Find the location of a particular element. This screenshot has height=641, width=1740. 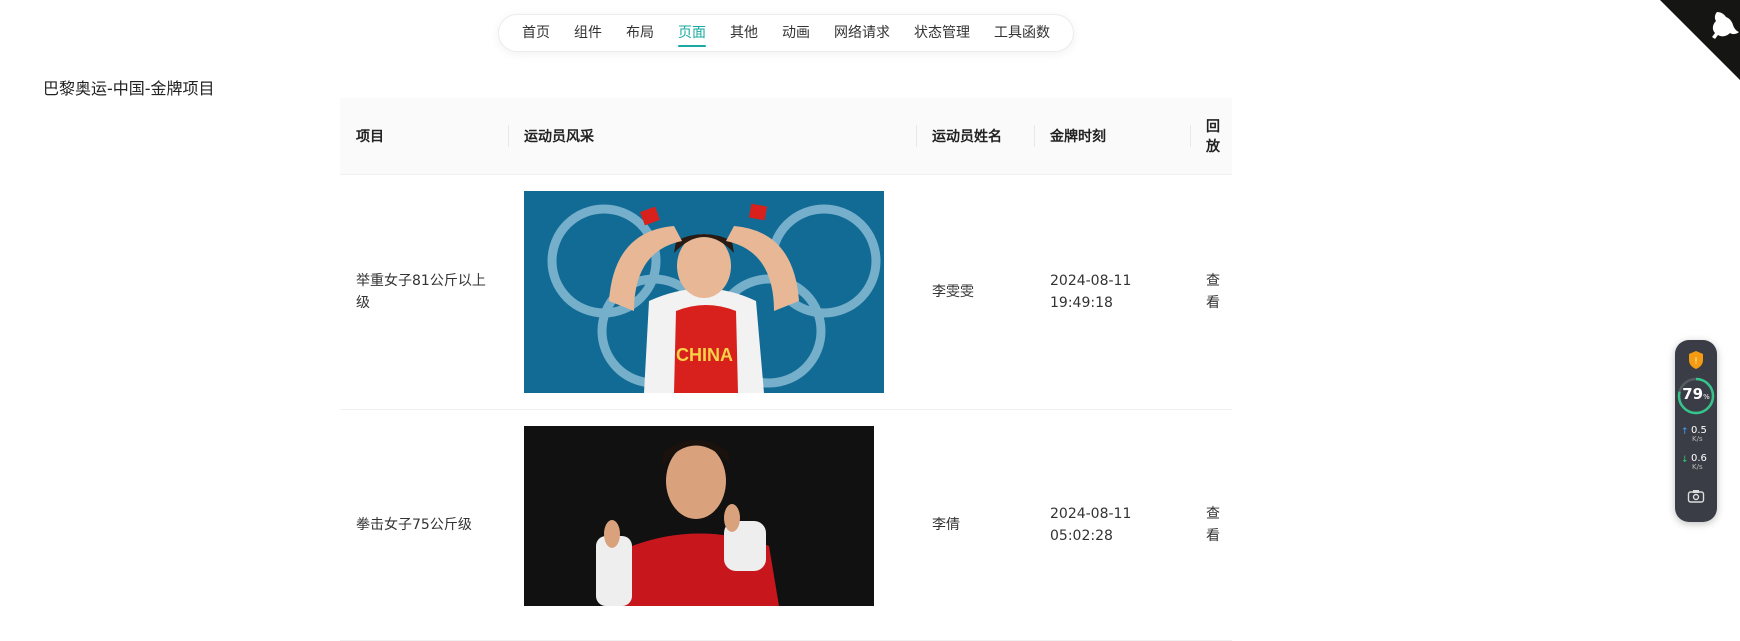

github-corner-icon is located at coordinates (1700, 40).